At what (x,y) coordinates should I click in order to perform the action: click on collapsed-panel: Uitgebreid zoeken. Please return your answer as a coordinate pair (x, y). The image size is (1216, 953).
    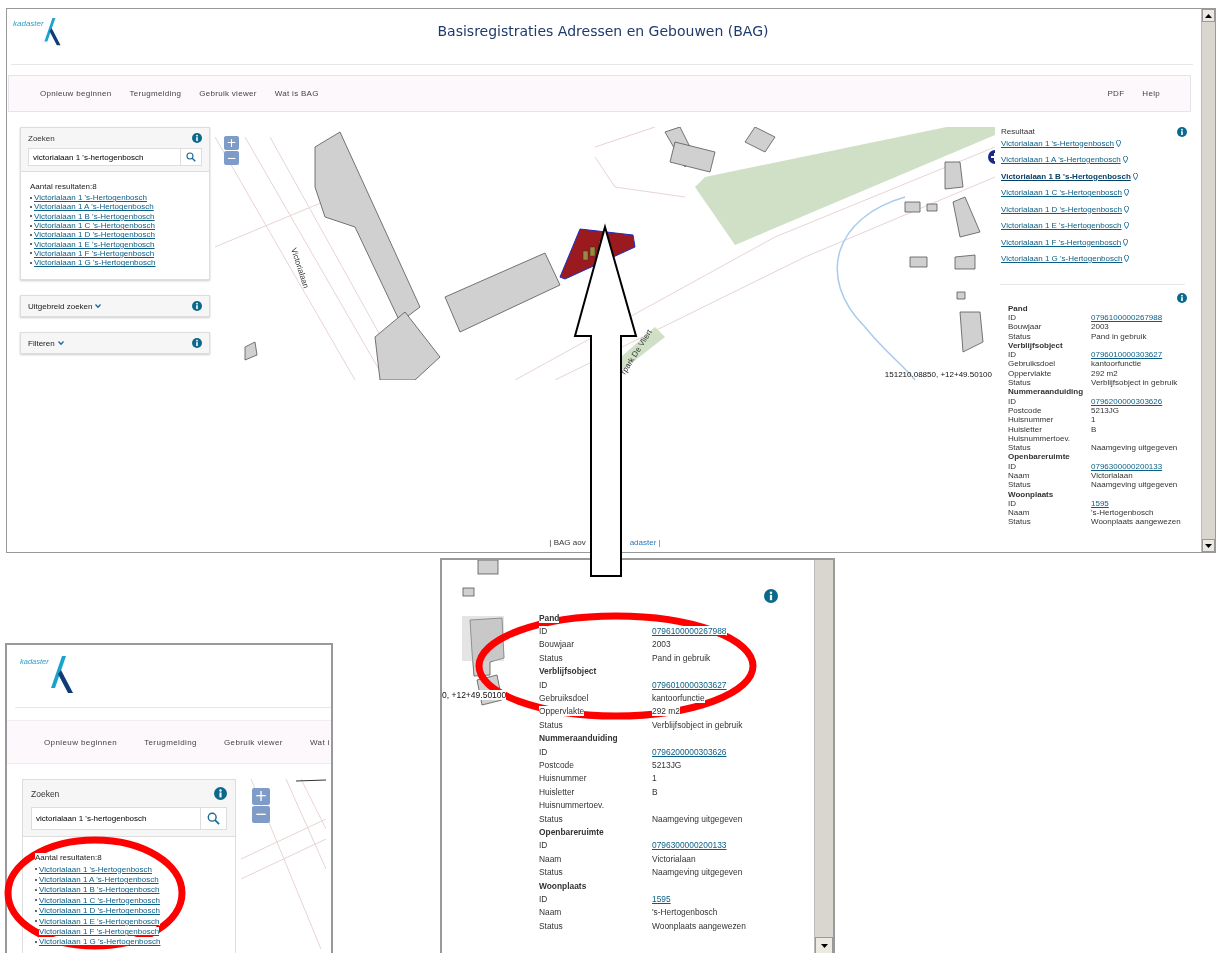
    Looking at the image, I should click on (115, 306).